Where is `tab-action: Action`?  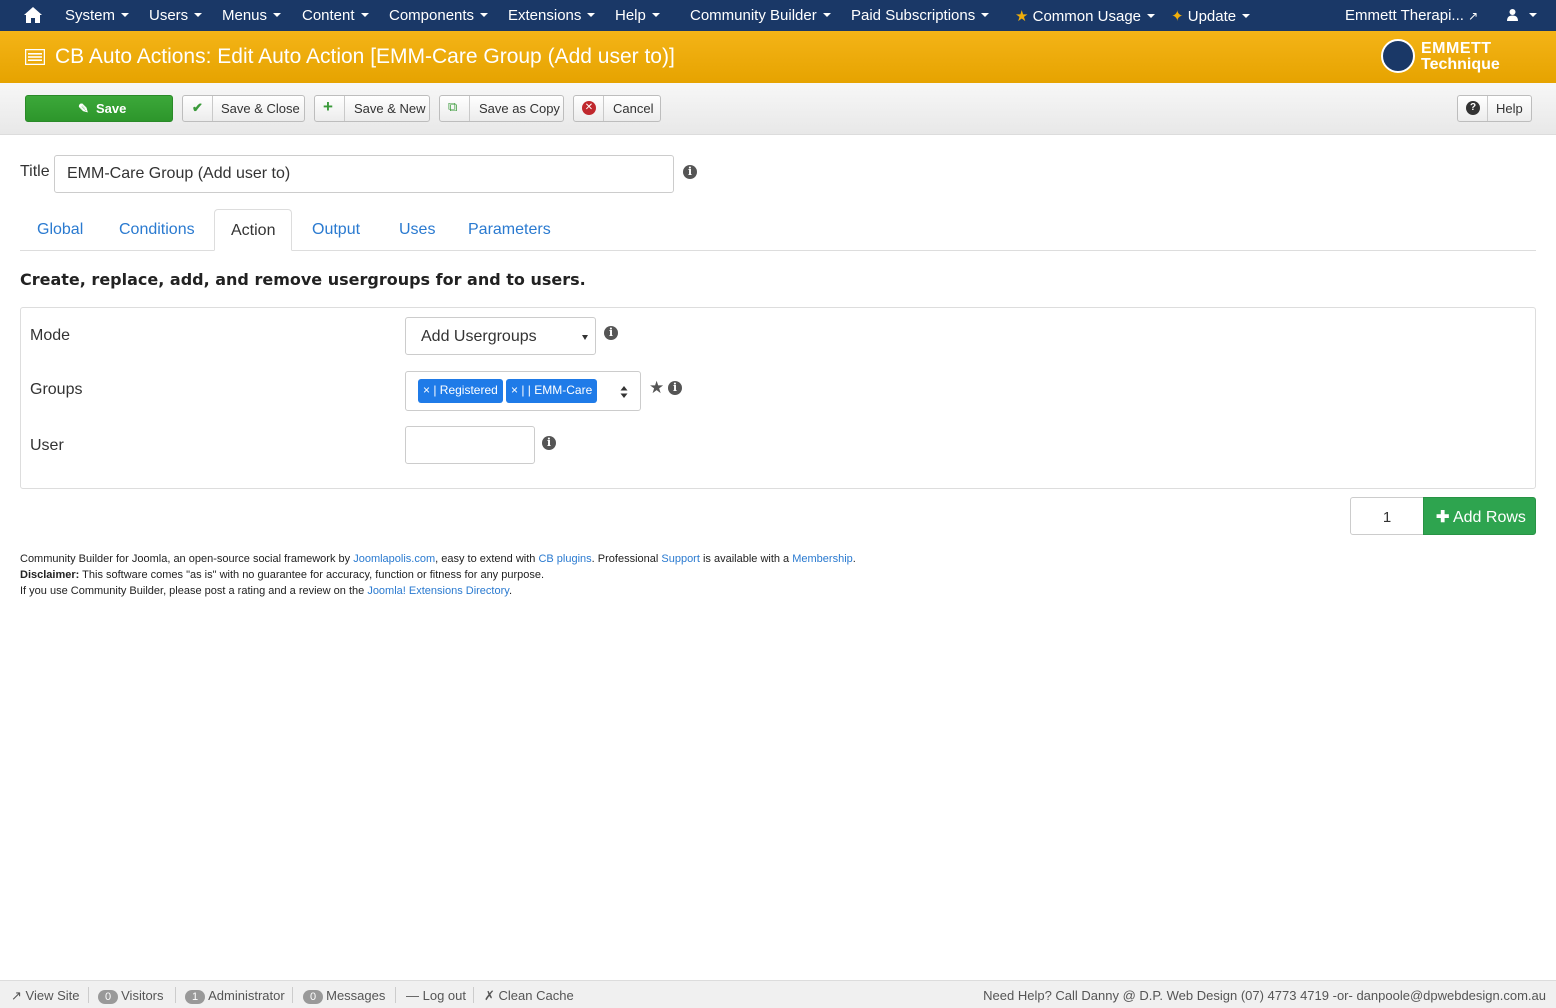 tab-action: Action is located at coordinates (253, 230).